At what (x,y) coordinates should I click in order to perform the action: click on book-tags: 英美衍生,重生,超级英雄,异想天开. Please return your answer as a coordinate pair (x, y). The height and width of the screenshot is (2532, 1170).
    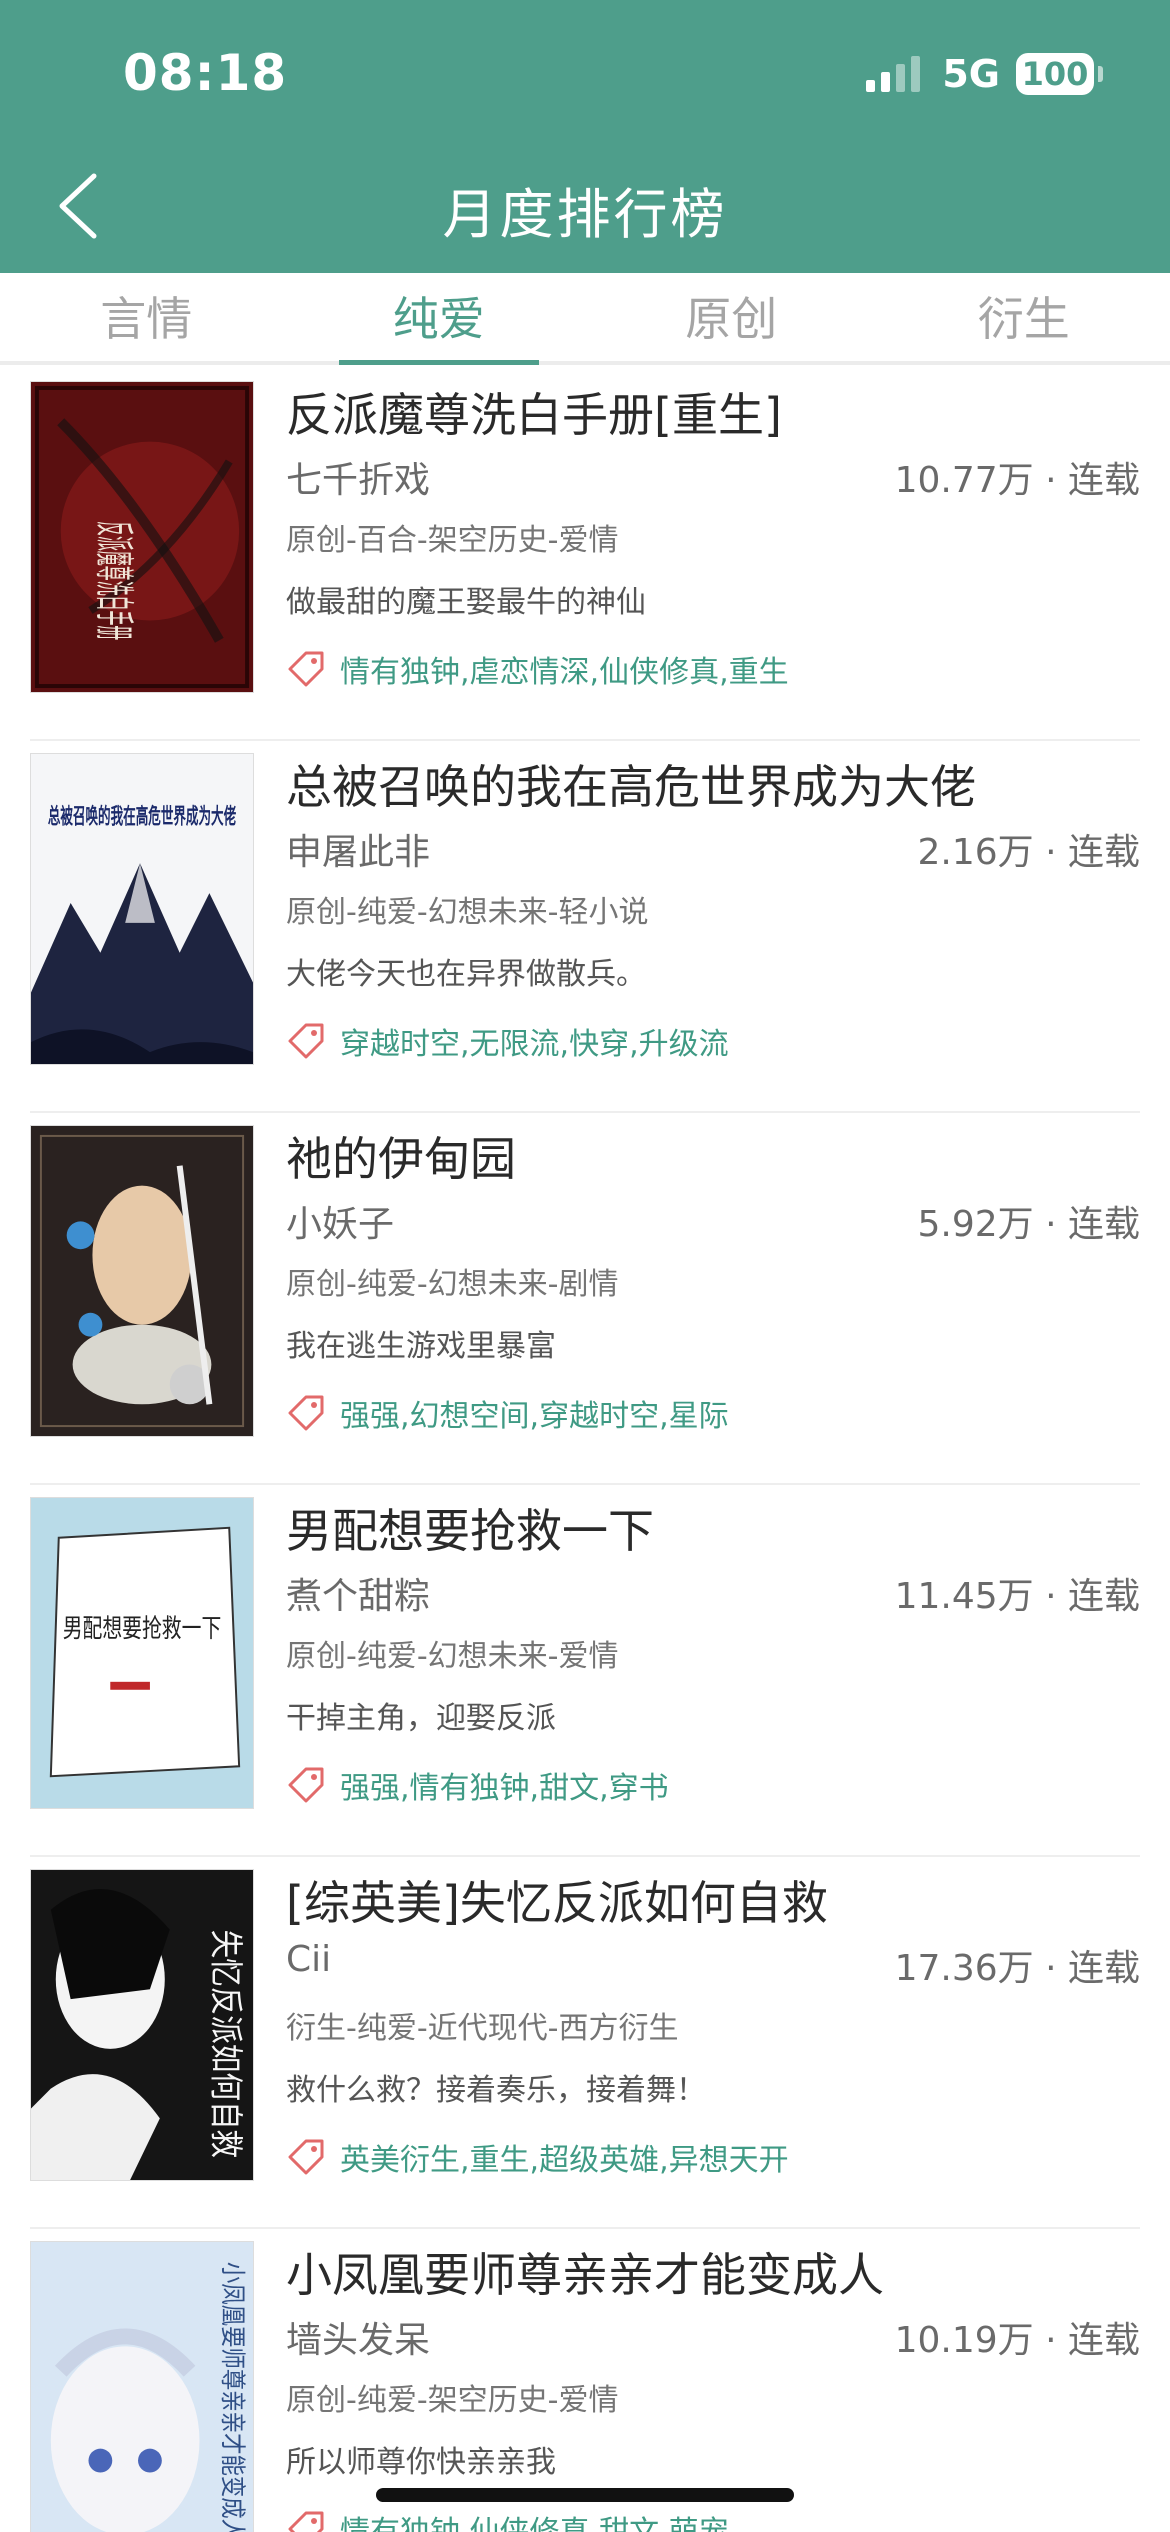
    Looking at the image, I should click on (537, 2157).